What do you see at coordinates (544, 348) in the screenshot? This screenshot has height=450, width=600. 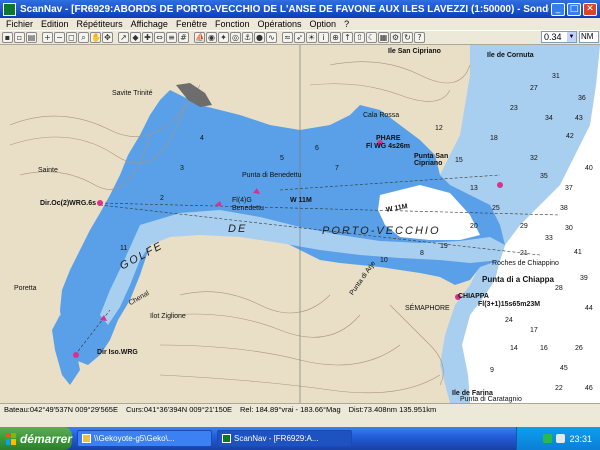 I see `depth-sounding: 16` at bounding box center [544, 348].